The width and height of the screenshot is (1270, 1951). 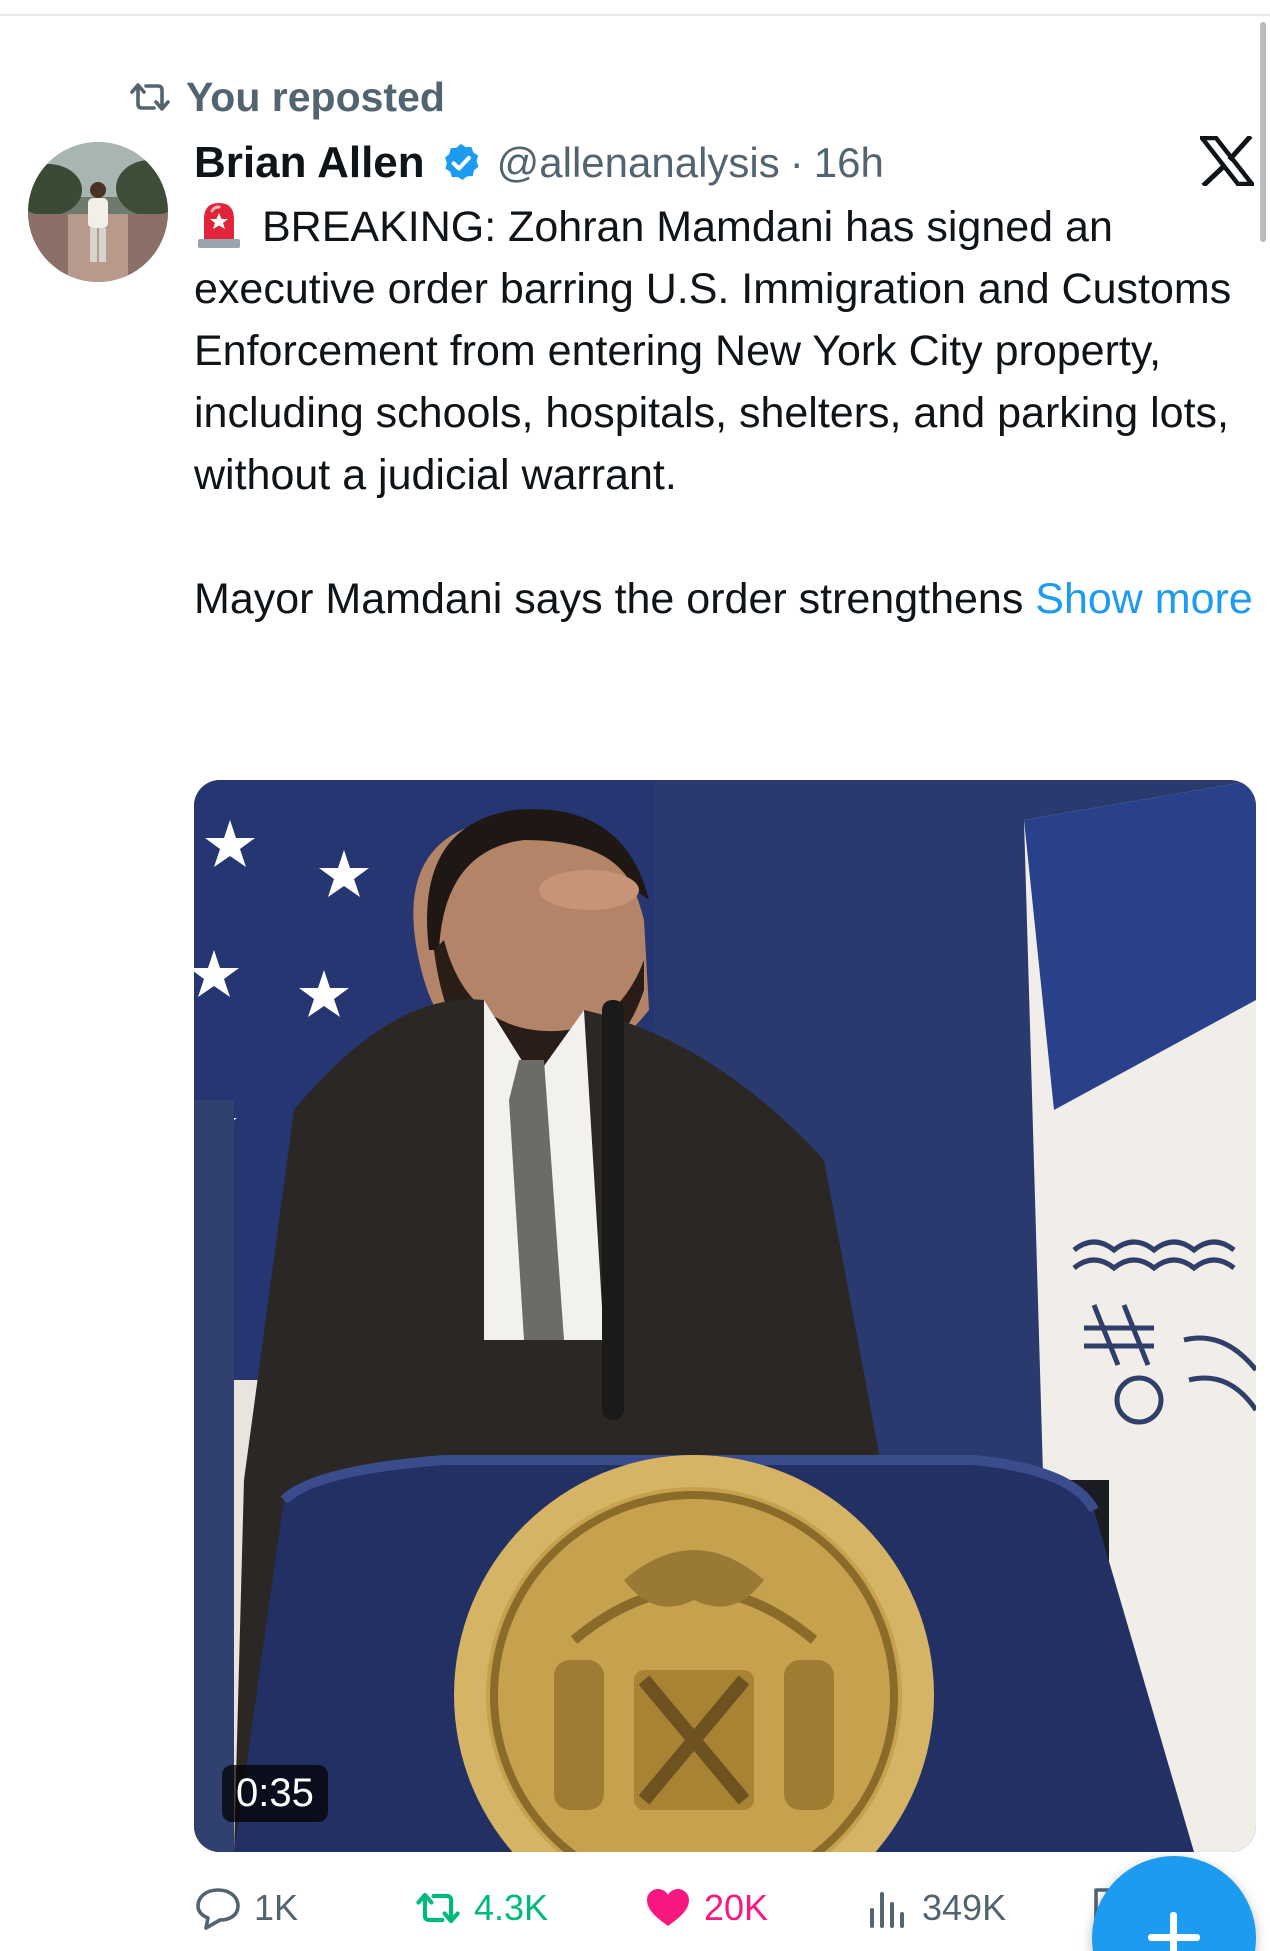 I want to click on views-chart-icon, so click(x=888, y=1908).